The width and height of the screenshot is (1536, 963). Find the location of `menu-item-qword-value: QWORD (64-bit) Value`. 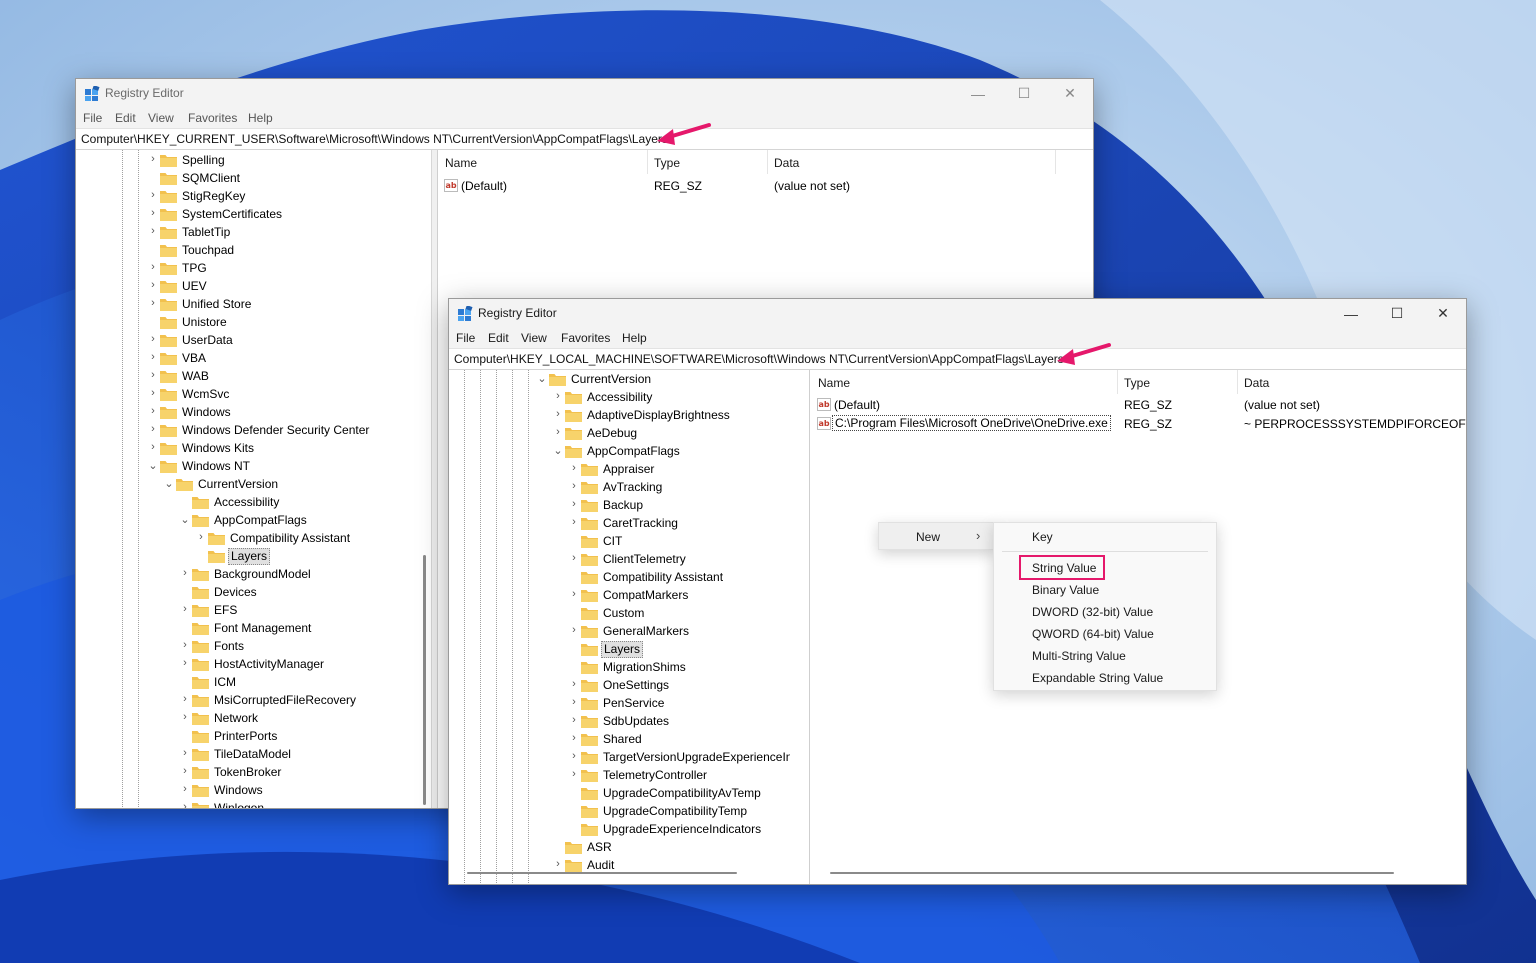

menu-item-qword-value: QWORD (64-bit) Value is located at coordinates (1093, 634).